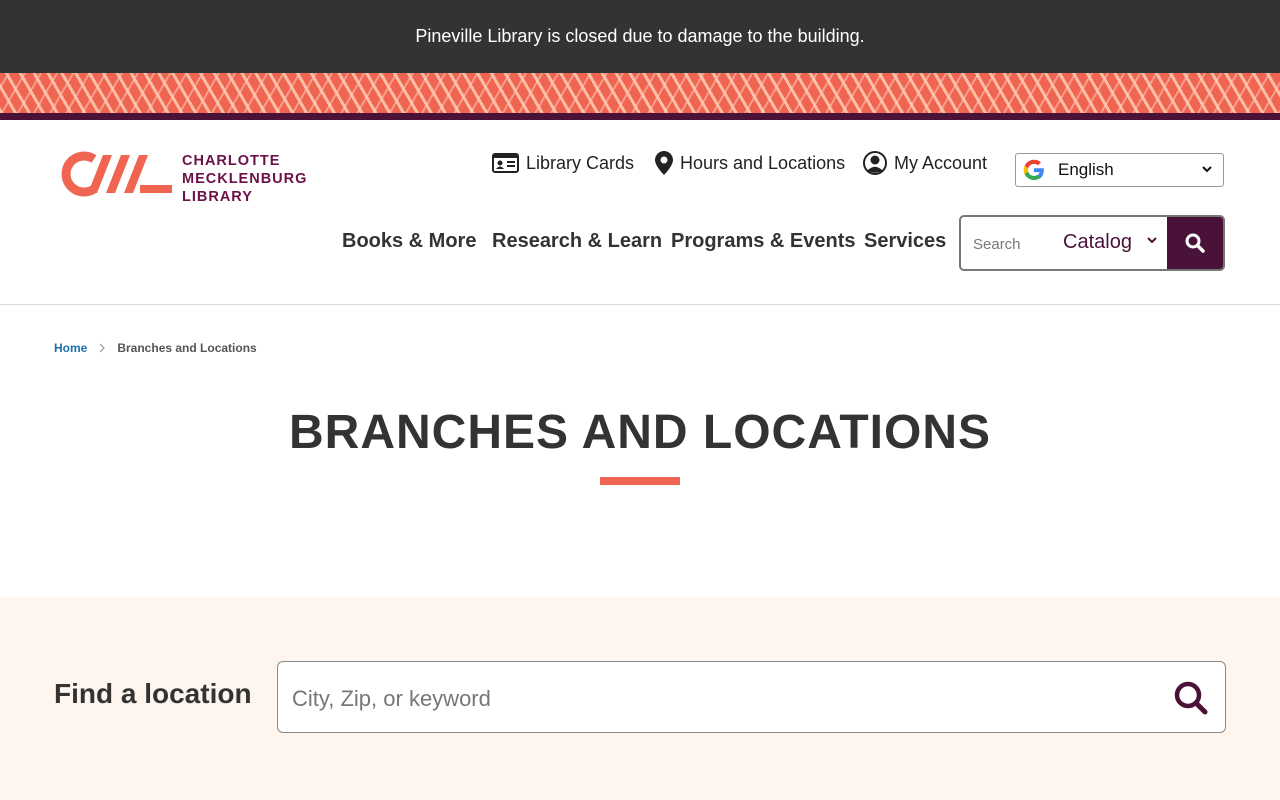  Describe the element at coordinates (640, 481) in the screenshot. I see `title-underline` at that location.